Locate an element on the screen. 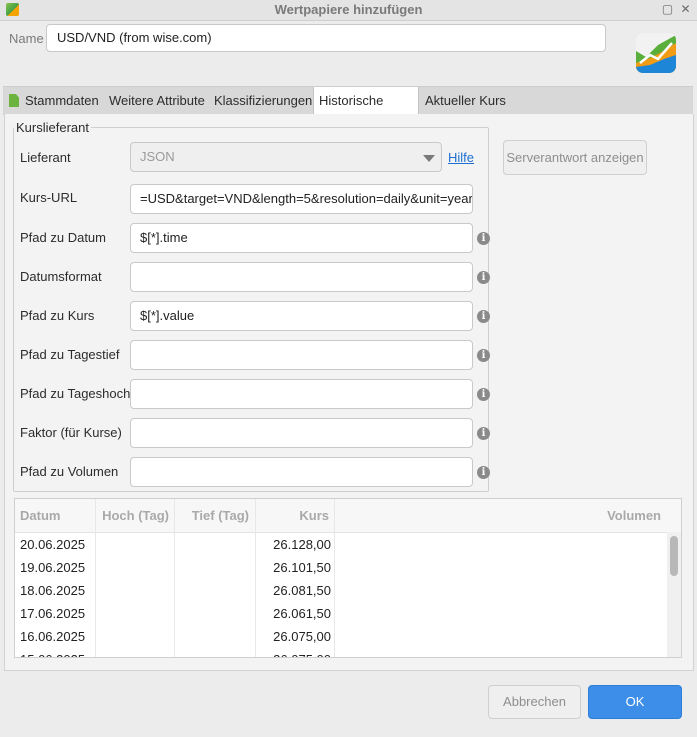  ok-button: OK is located at coordinates (635, 702).